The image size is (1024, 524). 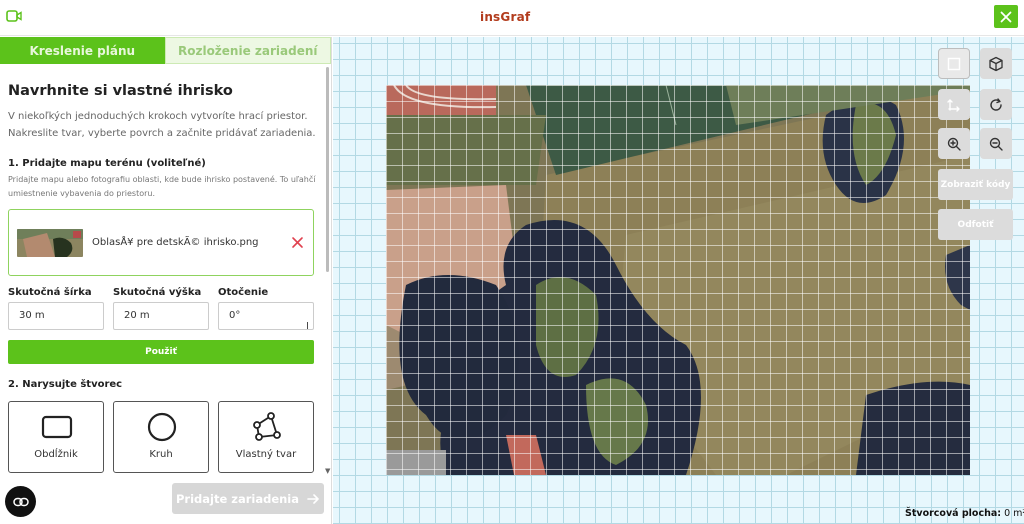 I want to click on add-equipment-button: Pridajte zariadenia, so click(x=248, y=498).